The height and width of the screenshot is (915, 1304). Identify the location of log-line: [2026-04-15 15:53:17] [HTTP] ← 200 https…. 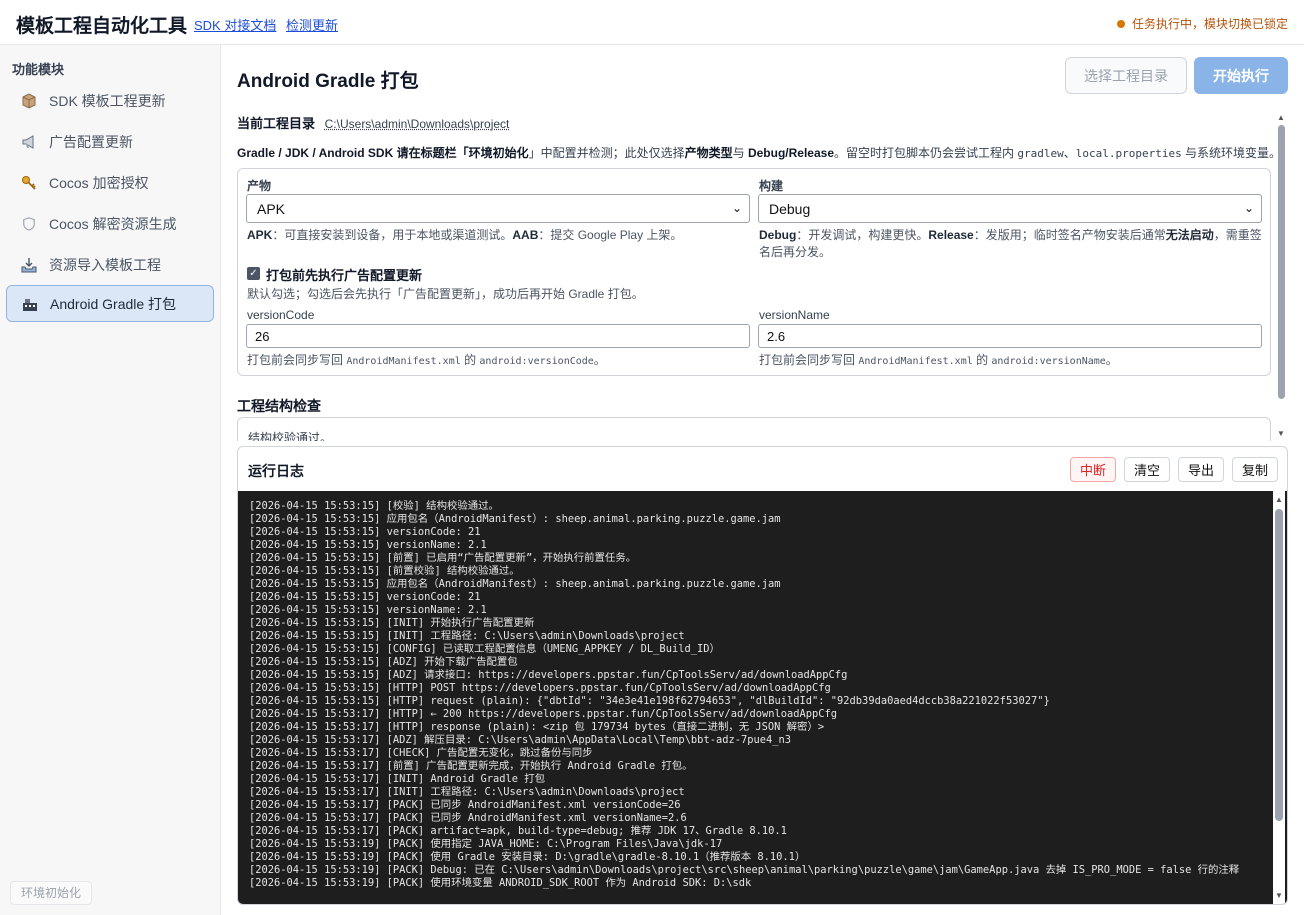
(543, 714).